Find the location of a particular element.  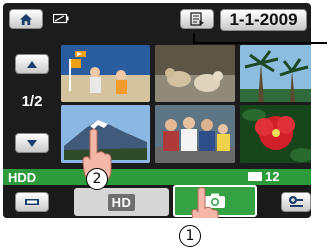

page-down-button is located at coordinates (32, 143).